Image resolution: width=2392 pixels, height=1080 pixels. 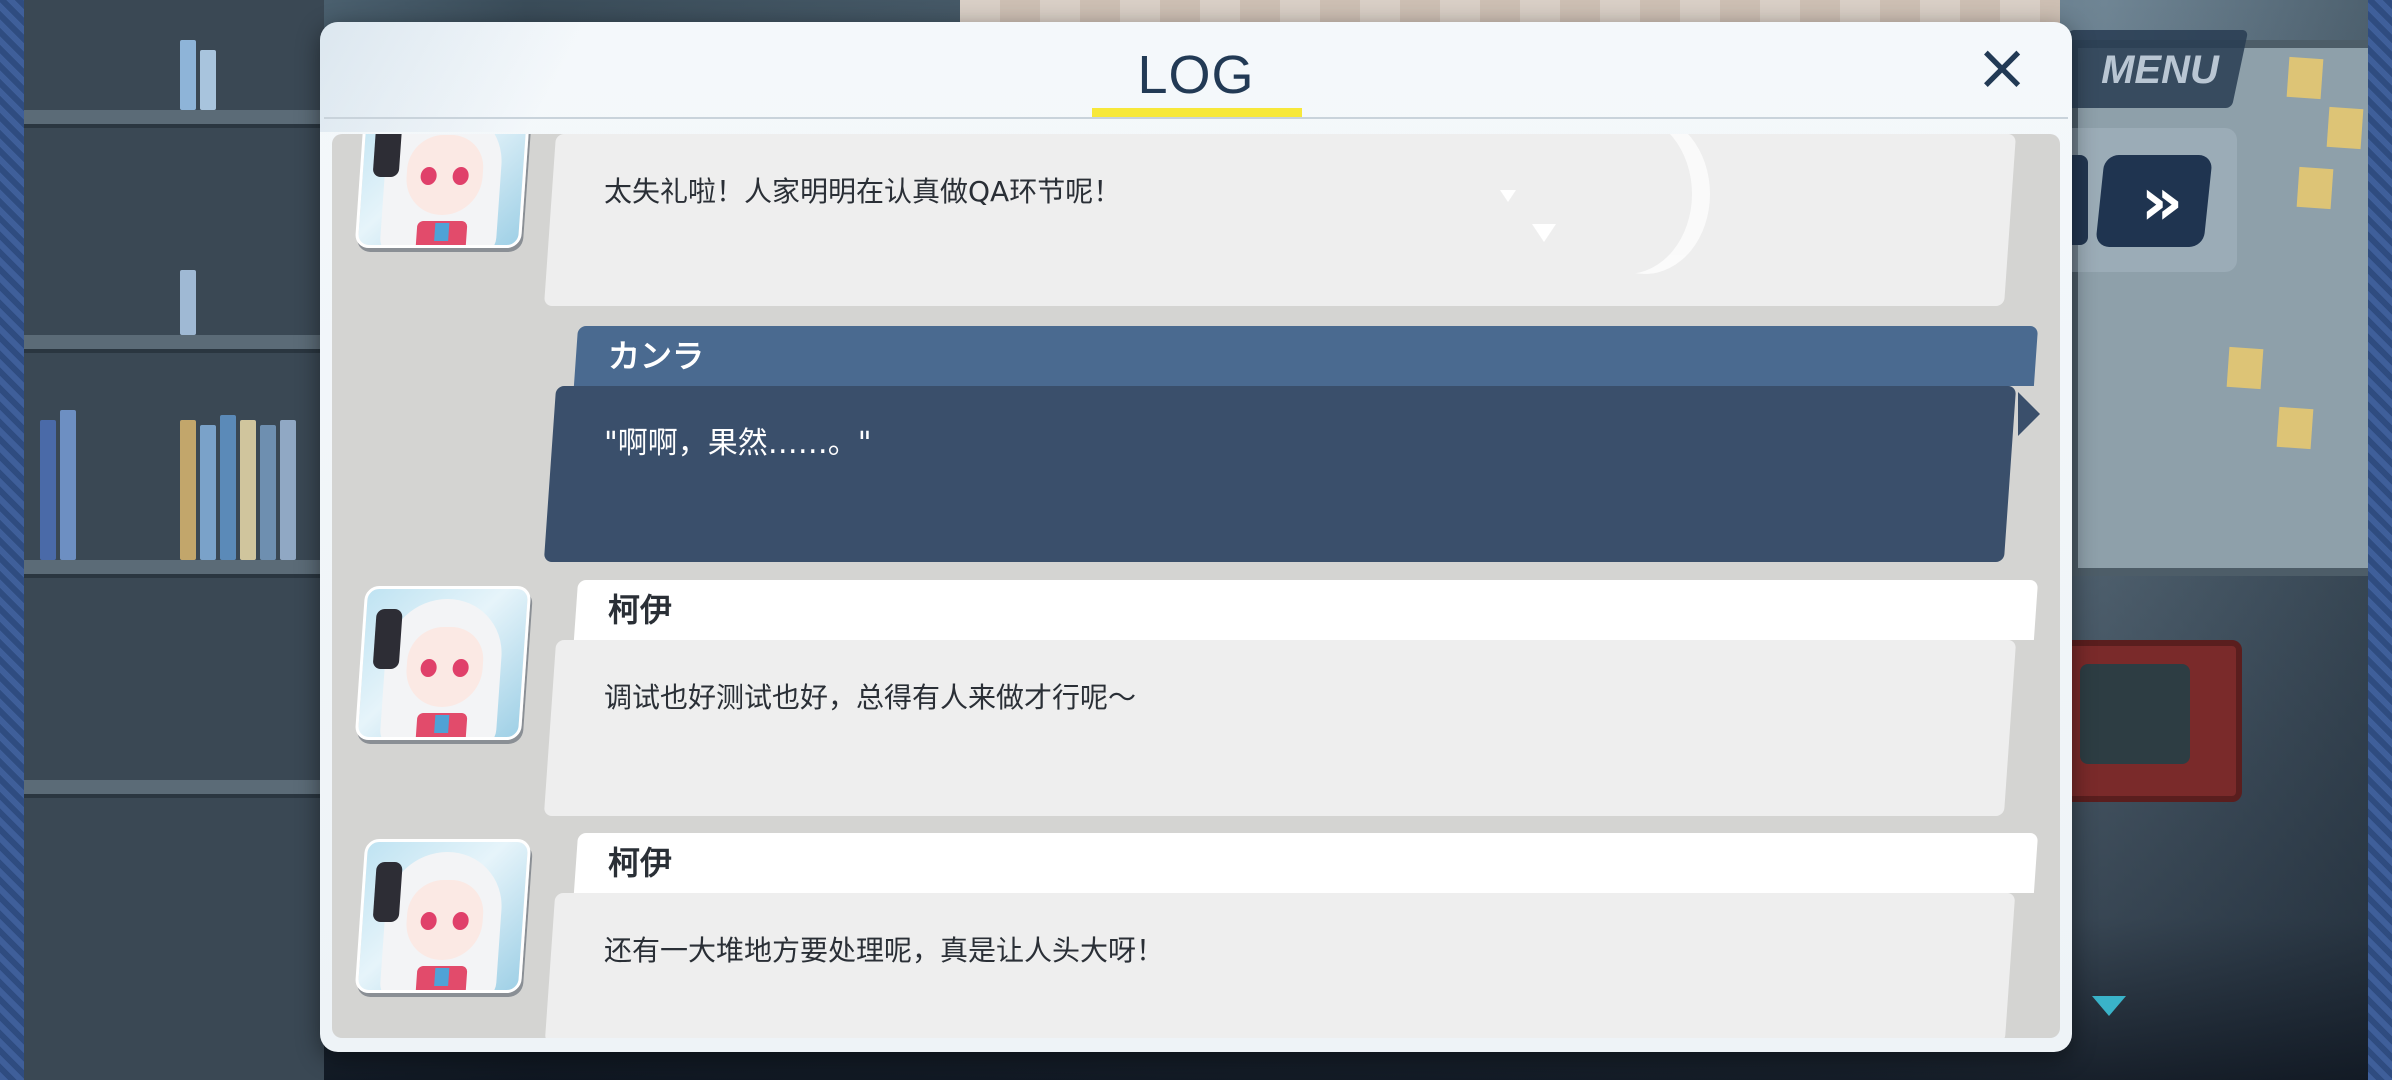 What do you see at coordinates (656, 356) in the screenshot?
I see `speaker-name: カンラ` at bounding box center [656, 356].